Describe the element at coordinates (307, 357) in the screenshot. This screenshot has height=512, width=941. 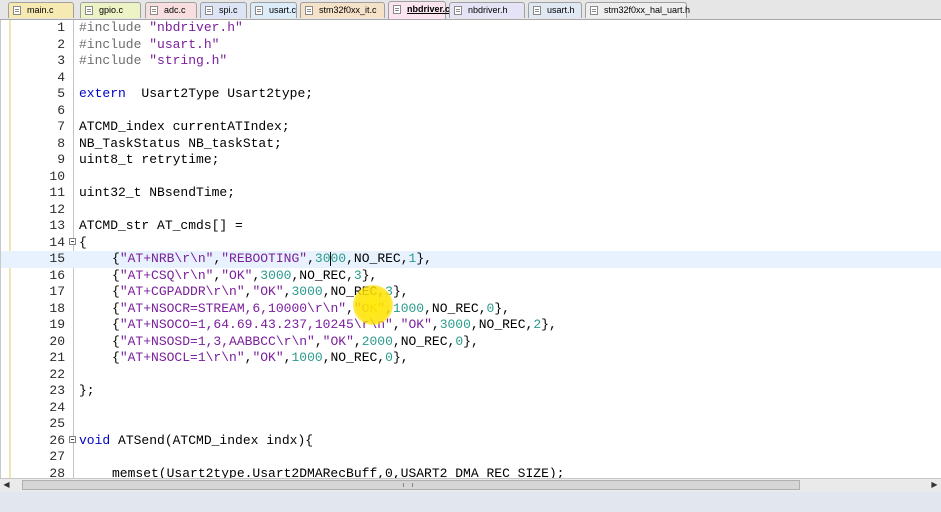
I see `code-token: 1000` at that location.